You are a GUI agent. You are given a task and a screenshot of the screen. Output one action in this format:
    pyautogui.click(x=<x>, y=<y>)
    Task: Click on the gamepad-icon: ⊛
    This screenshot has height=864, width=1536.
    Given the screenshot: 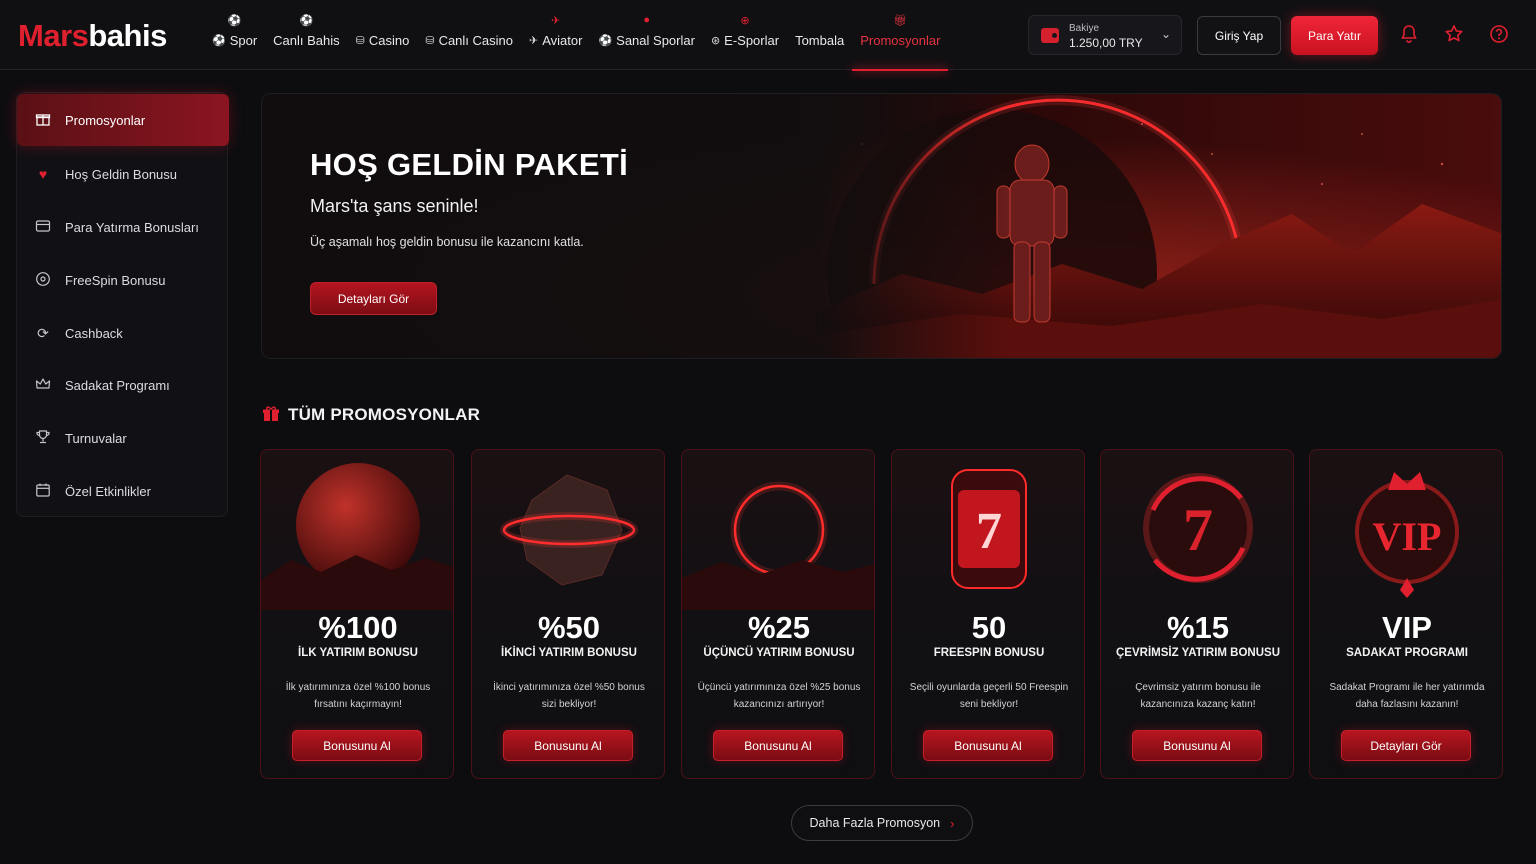 What is the action you would take?
    pyautogui.click(x=715, y=40)
    